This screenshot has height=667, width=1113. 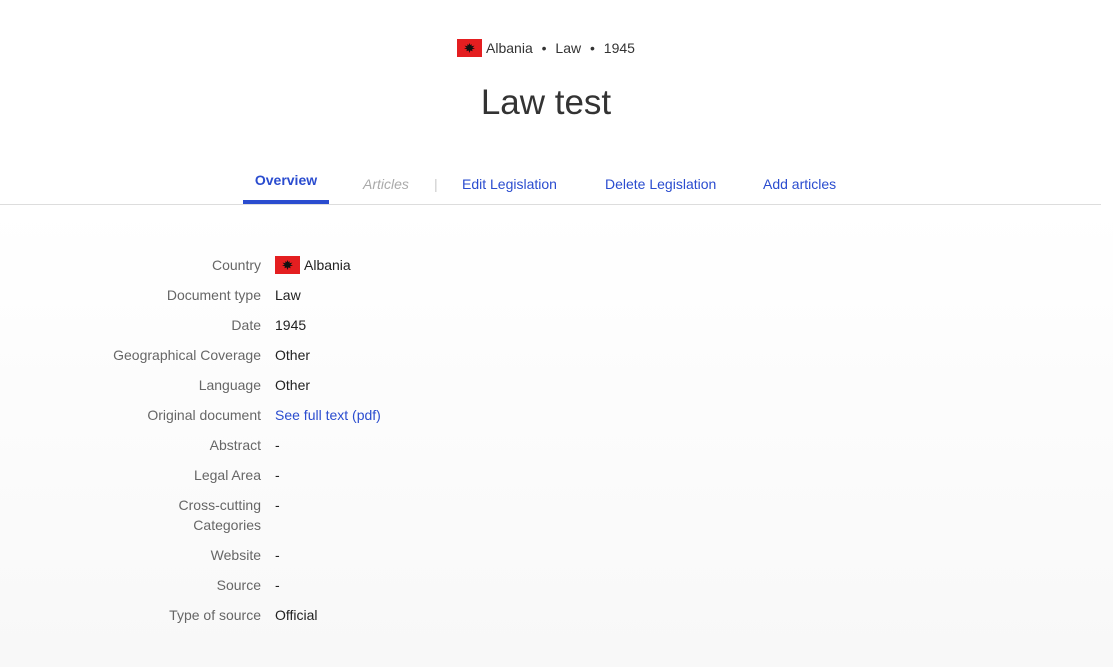 I want to click on detail-row-date: Date 1945, so click(x=550, y=330).